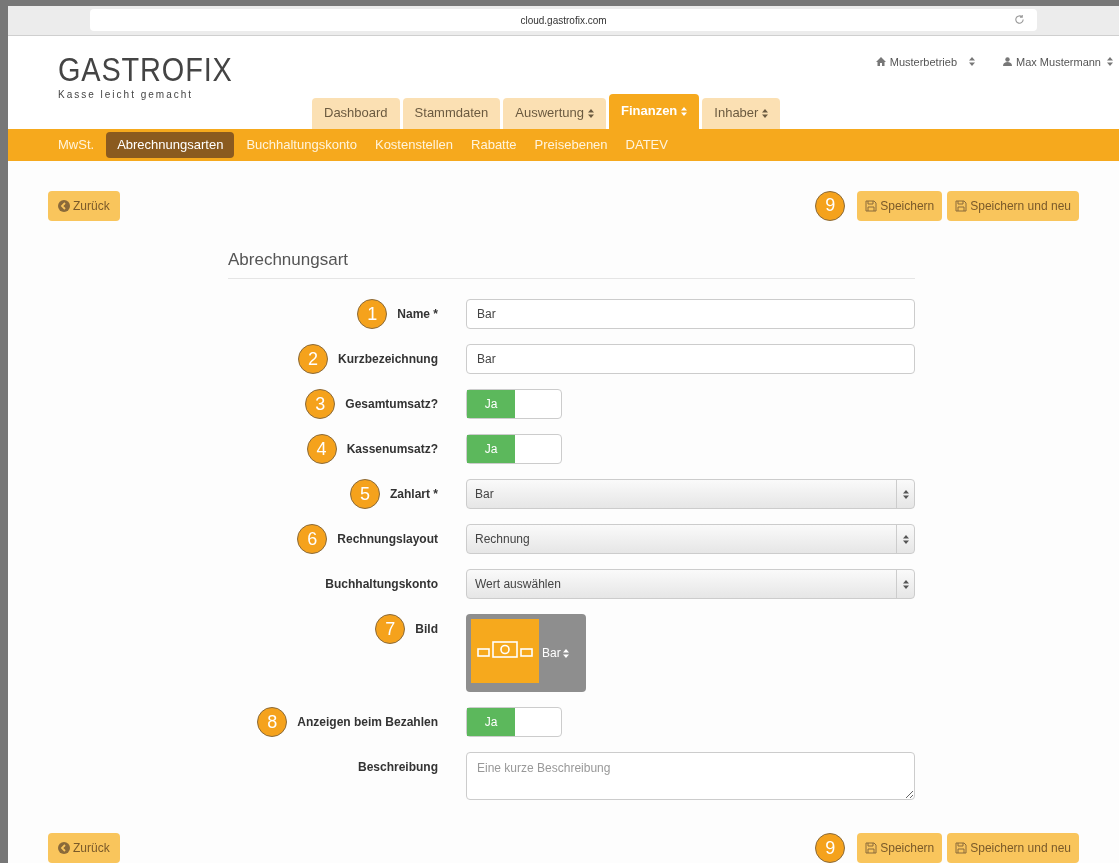  I want to click on business-menu: Musterbetrieb, so click(925, 61).